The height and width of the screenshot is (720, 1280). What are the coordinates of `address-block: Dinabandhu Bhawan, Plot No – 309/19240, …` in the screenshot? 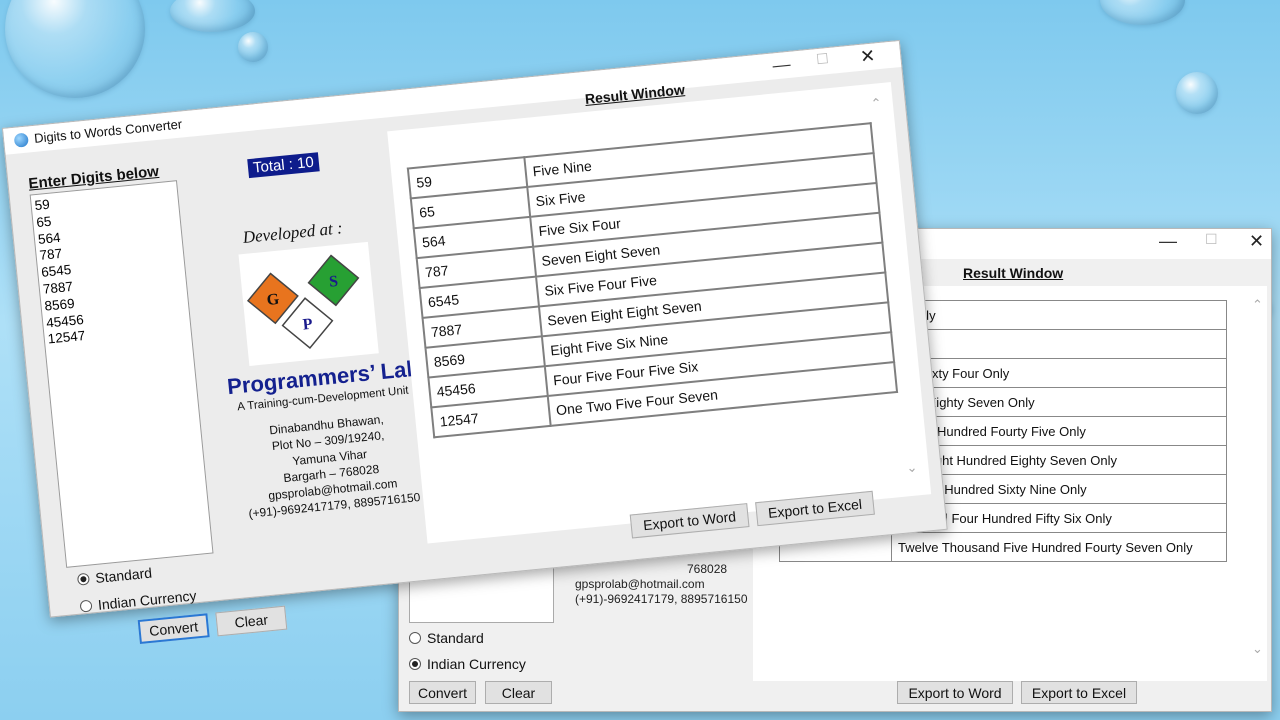 It's located at (330, 466).